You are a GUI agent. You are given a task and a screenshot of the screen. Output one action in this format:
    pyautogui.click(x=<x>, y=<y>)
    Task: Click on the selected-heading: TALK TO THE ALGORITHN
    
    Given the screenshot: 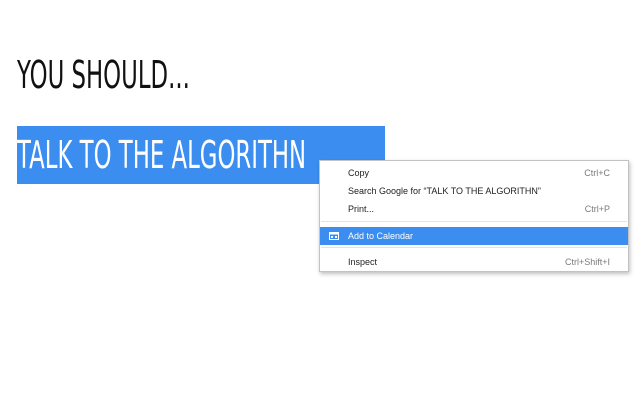 What is the action you would take?
    pyautogui.click(x=161, y=155)
    